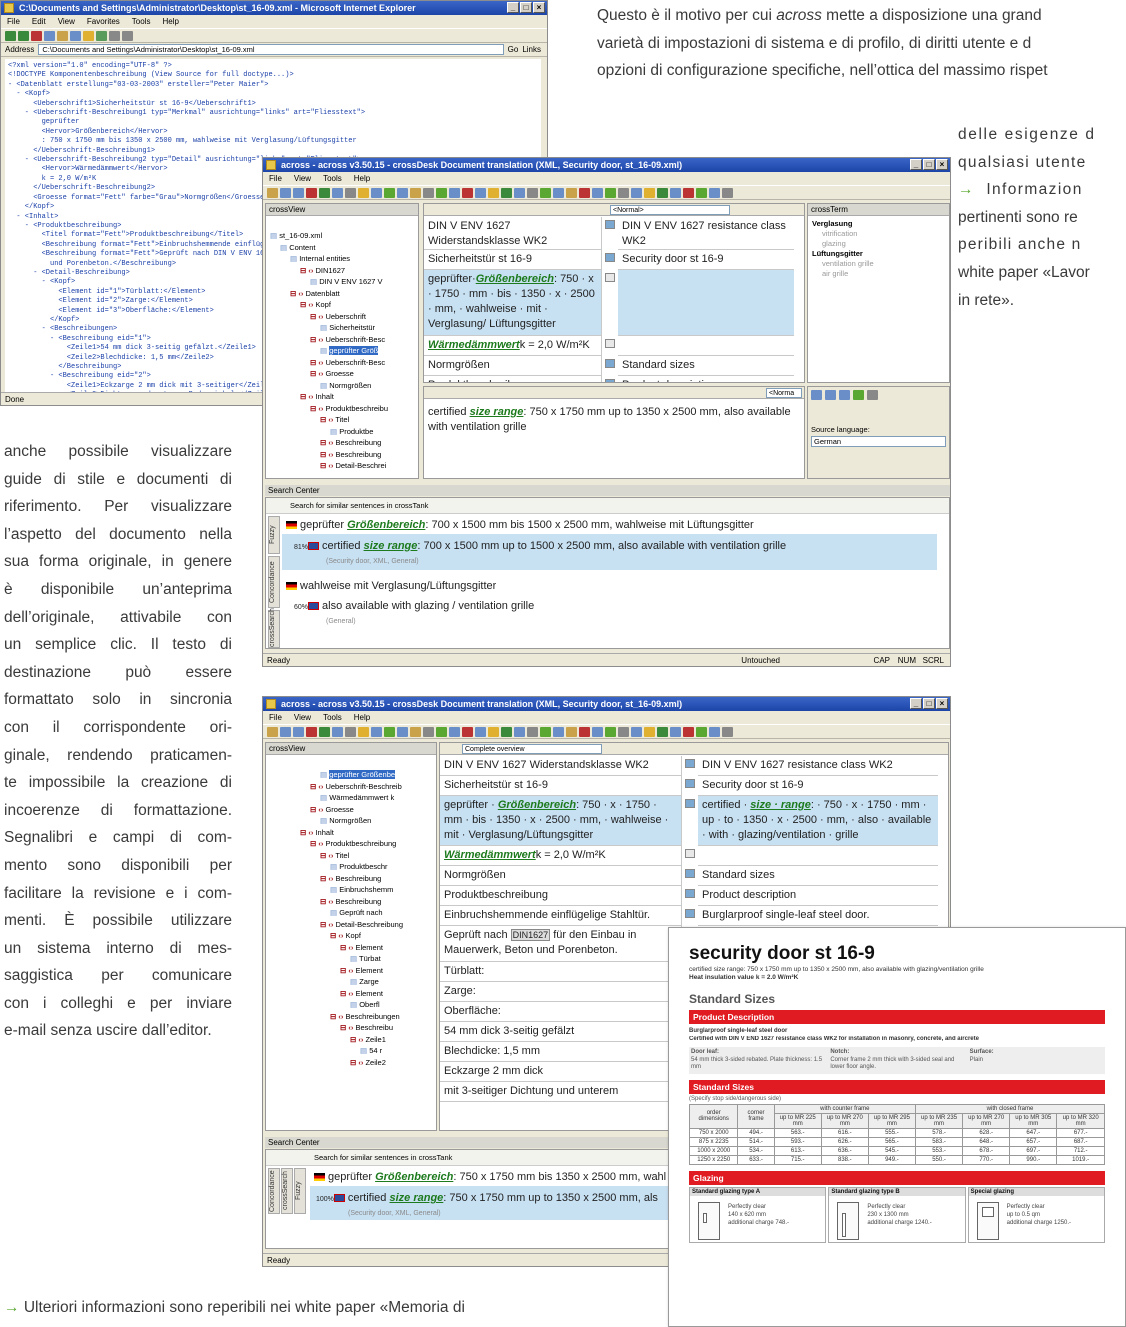  I want to click on print-icon, so click(127, 35).